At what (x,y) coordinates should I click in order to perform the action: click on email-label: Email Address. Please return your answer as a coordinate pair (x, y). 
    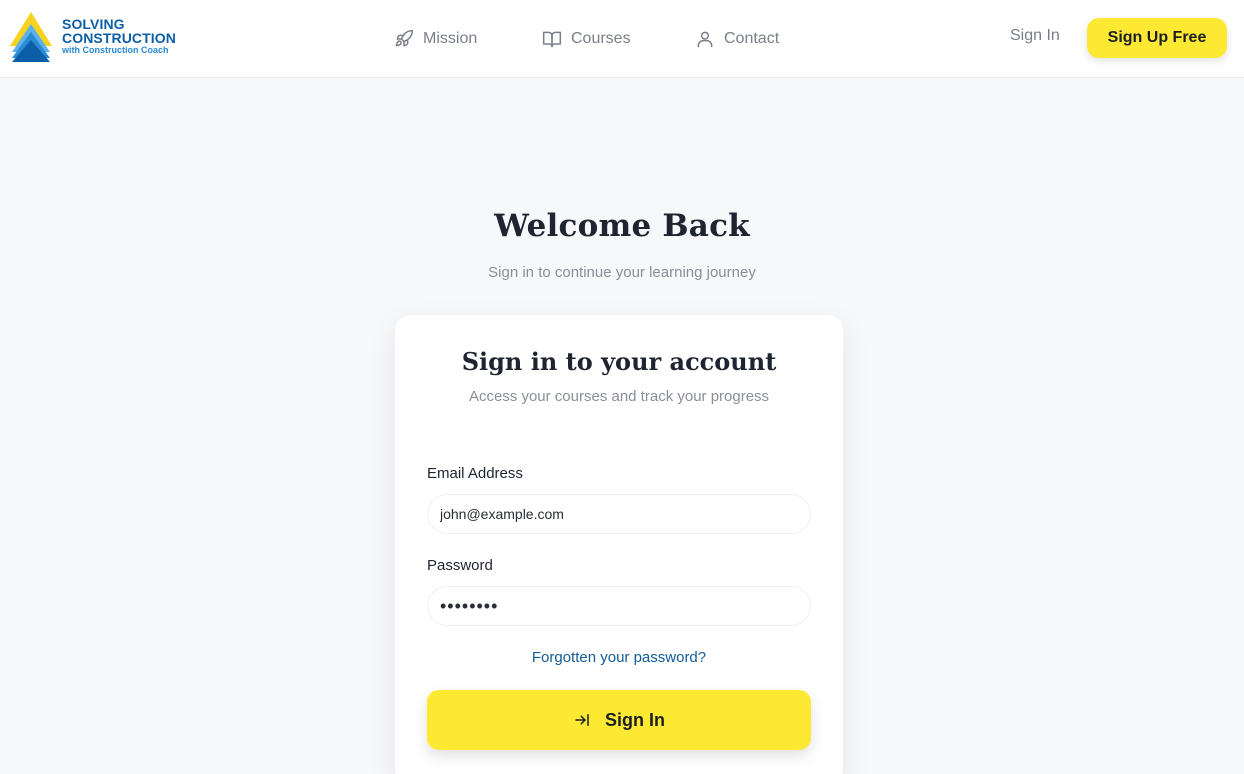
    Looking at the image, I should click on (475, 473).